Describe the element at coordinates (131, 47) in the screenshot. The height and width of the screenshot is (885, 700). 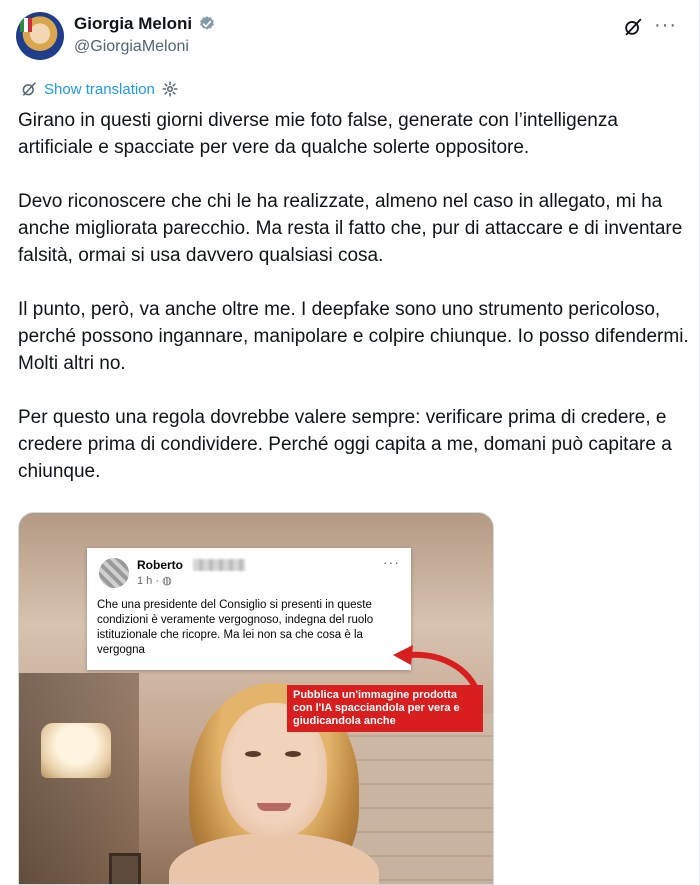
I see `handle: @GiorgiaMeloni` at that location.